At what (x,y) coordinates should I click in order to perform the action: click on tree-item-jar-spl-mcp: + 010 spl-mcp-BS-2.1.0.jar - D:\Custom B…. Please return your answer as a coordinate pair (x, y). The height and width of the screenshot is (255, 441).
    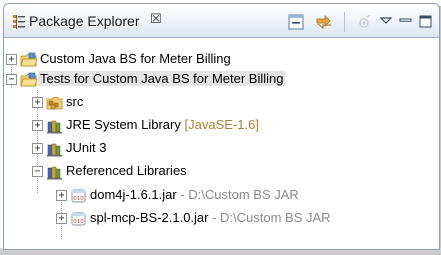
    Looking at the image, I should click on (219, 219).